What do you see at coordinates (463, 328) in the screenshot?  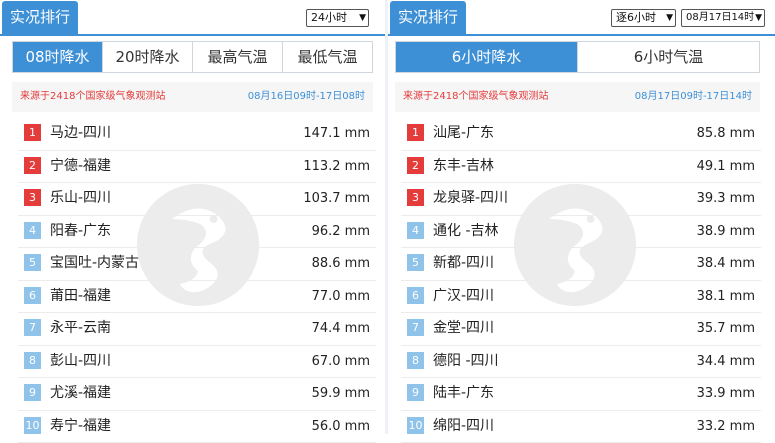 I see `station-name: 金堂-四川` at bounding box center [463, 328].